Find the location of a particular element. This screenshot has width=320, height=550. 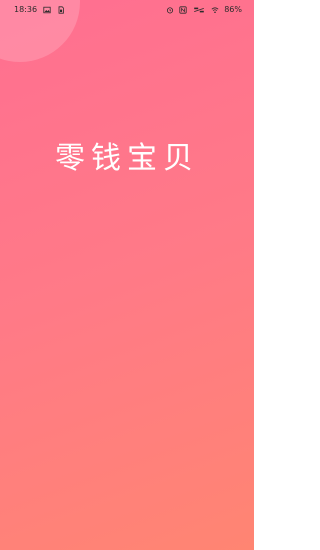

image-icon is located at coordinates (47, 10).